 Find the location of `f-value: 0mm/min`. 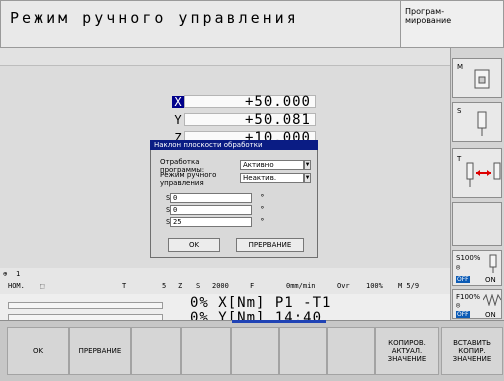

f-value: 0mm/min is located at coordinates (301, 286).